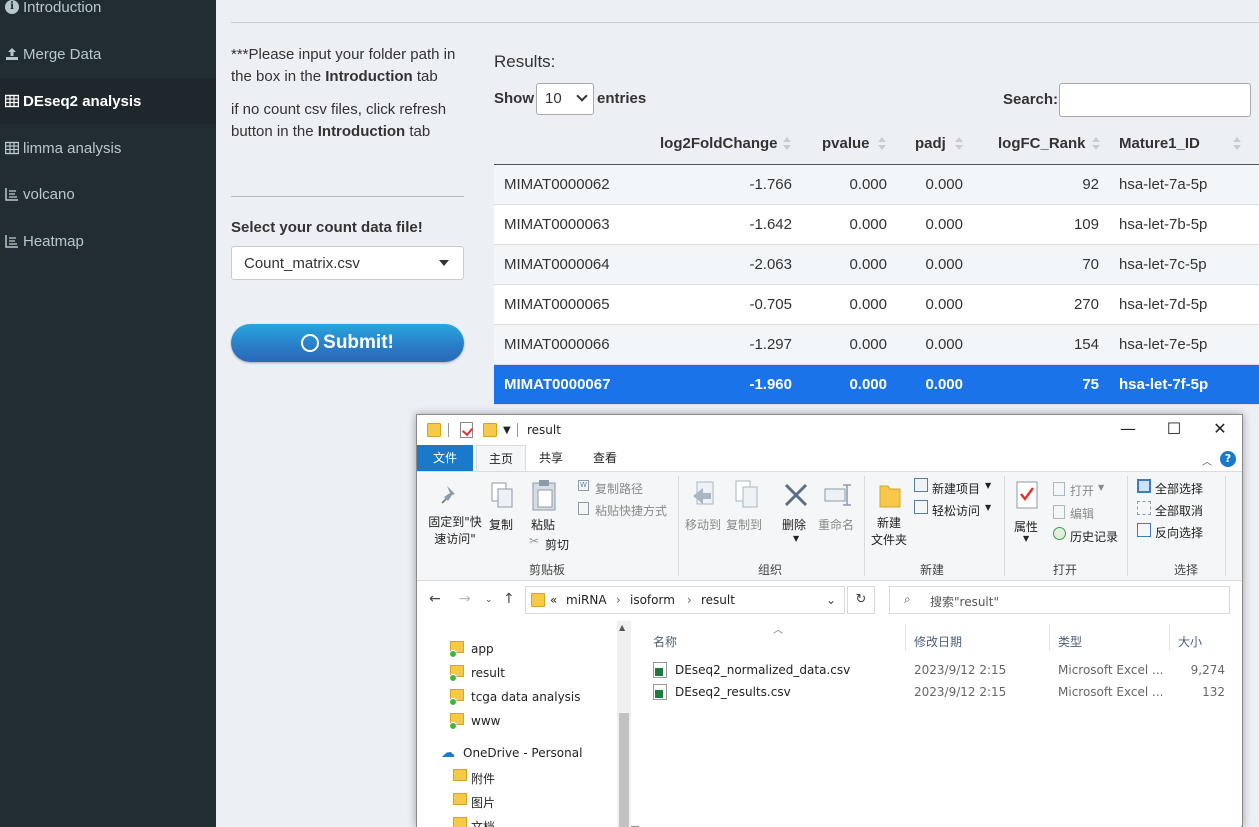 This screenshot has width=1259, height=827. I want to click on nav-item-result: result, so click(488, 673).